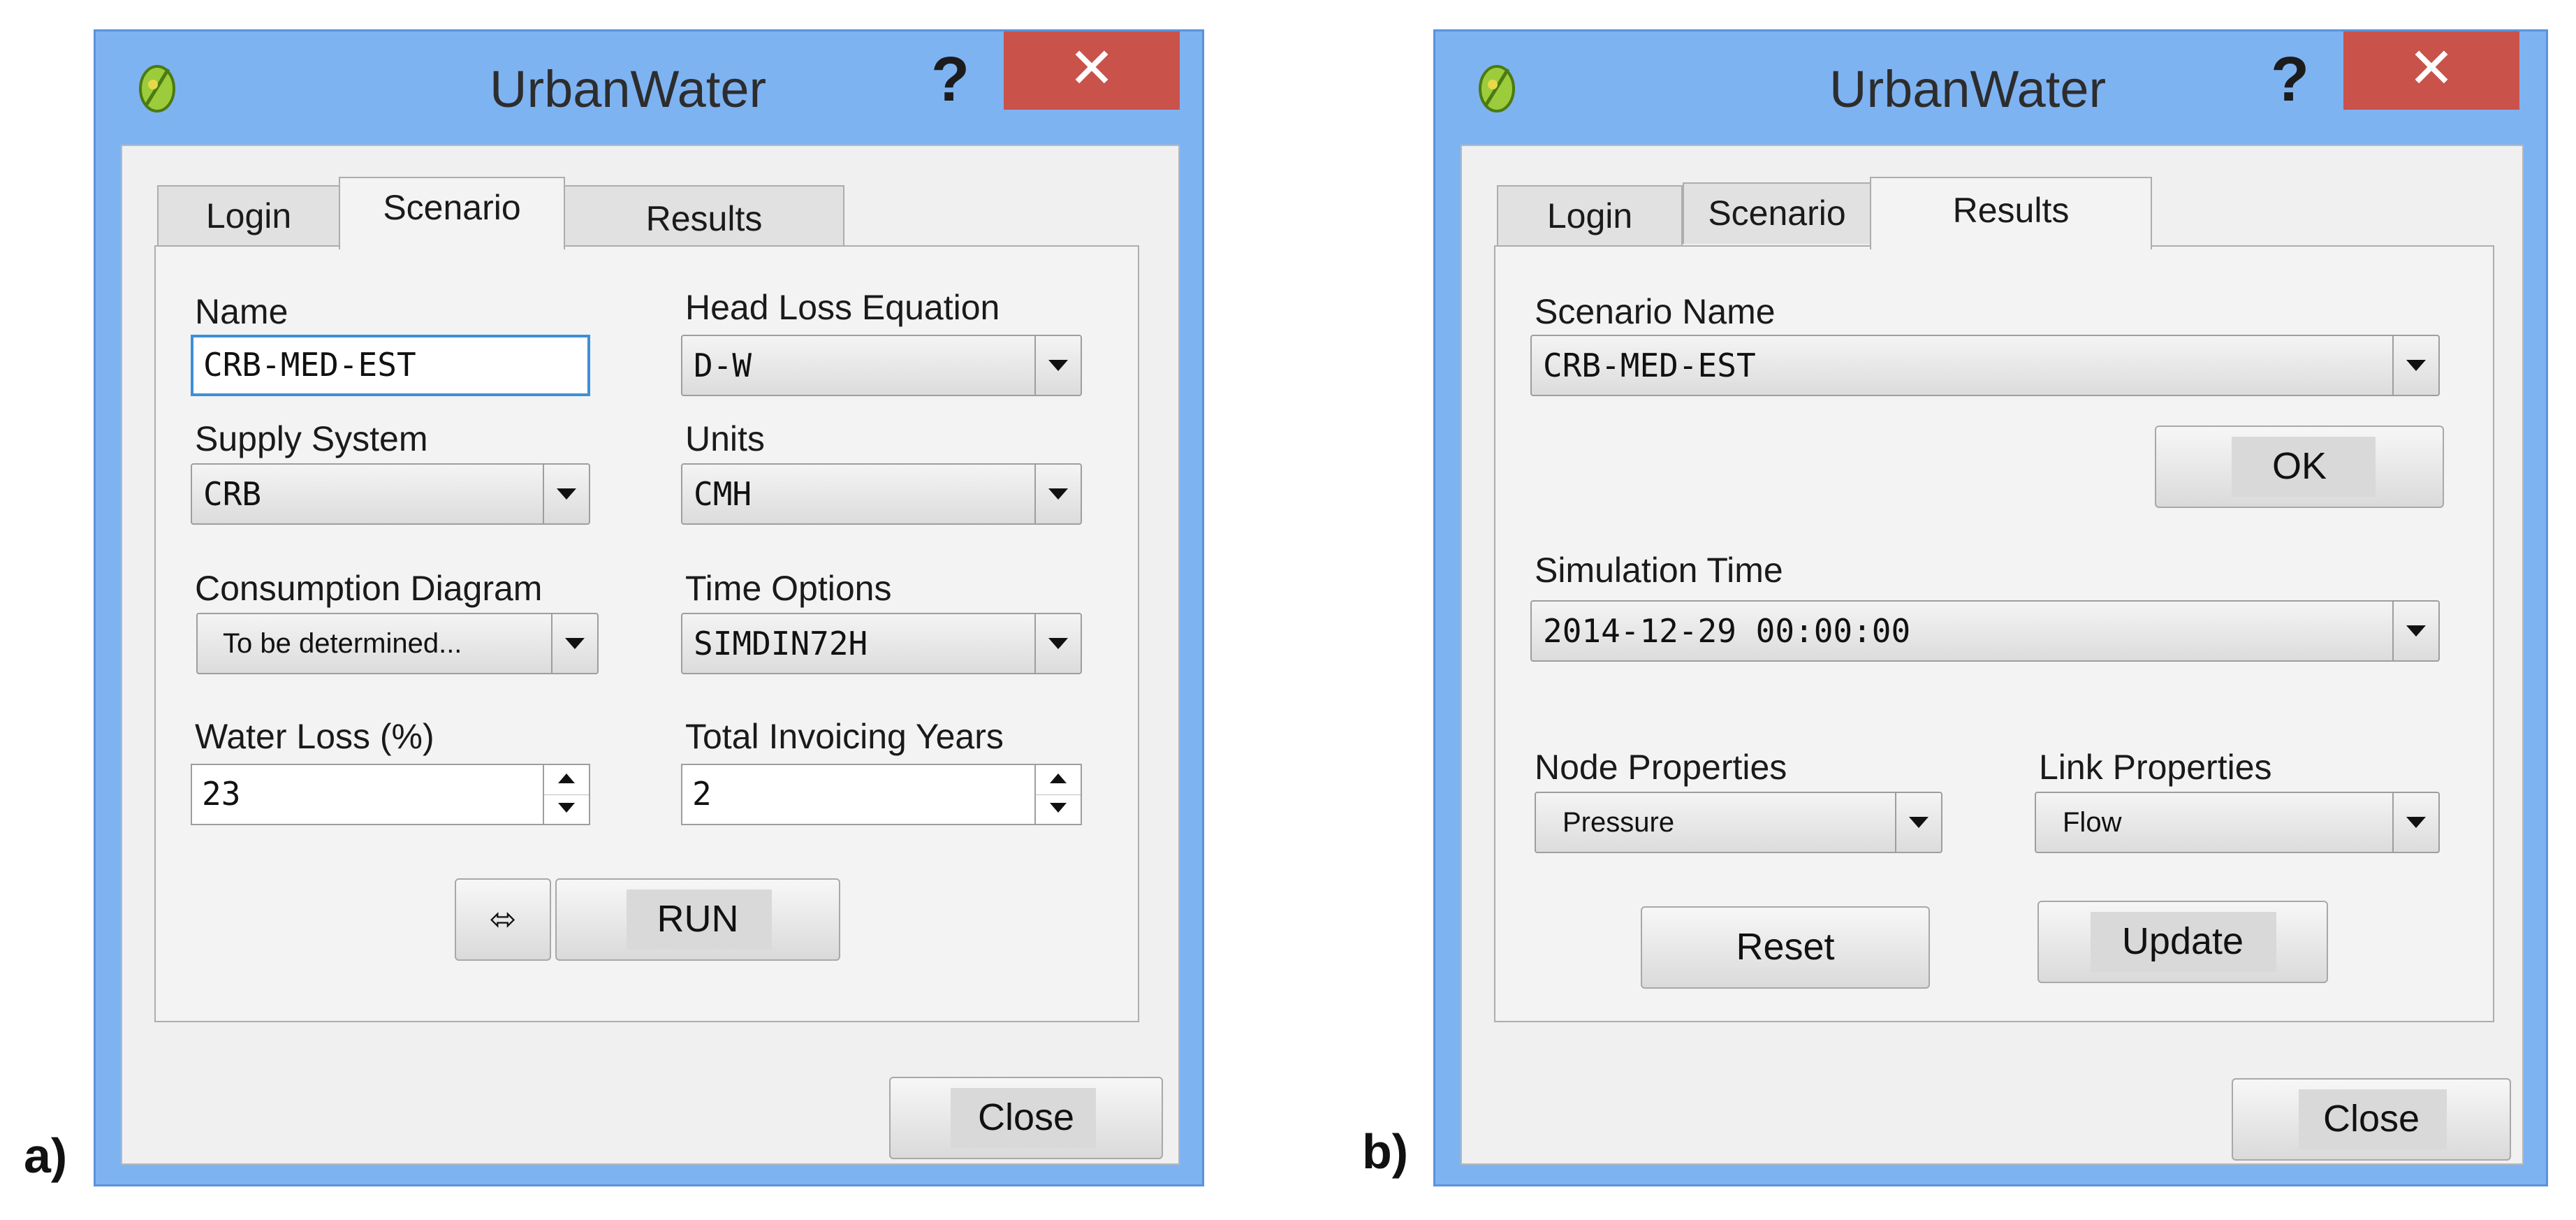 The image size is (2576, 1220). I want to click on time-options-select: SIMDIN72H, so click(881, 643).